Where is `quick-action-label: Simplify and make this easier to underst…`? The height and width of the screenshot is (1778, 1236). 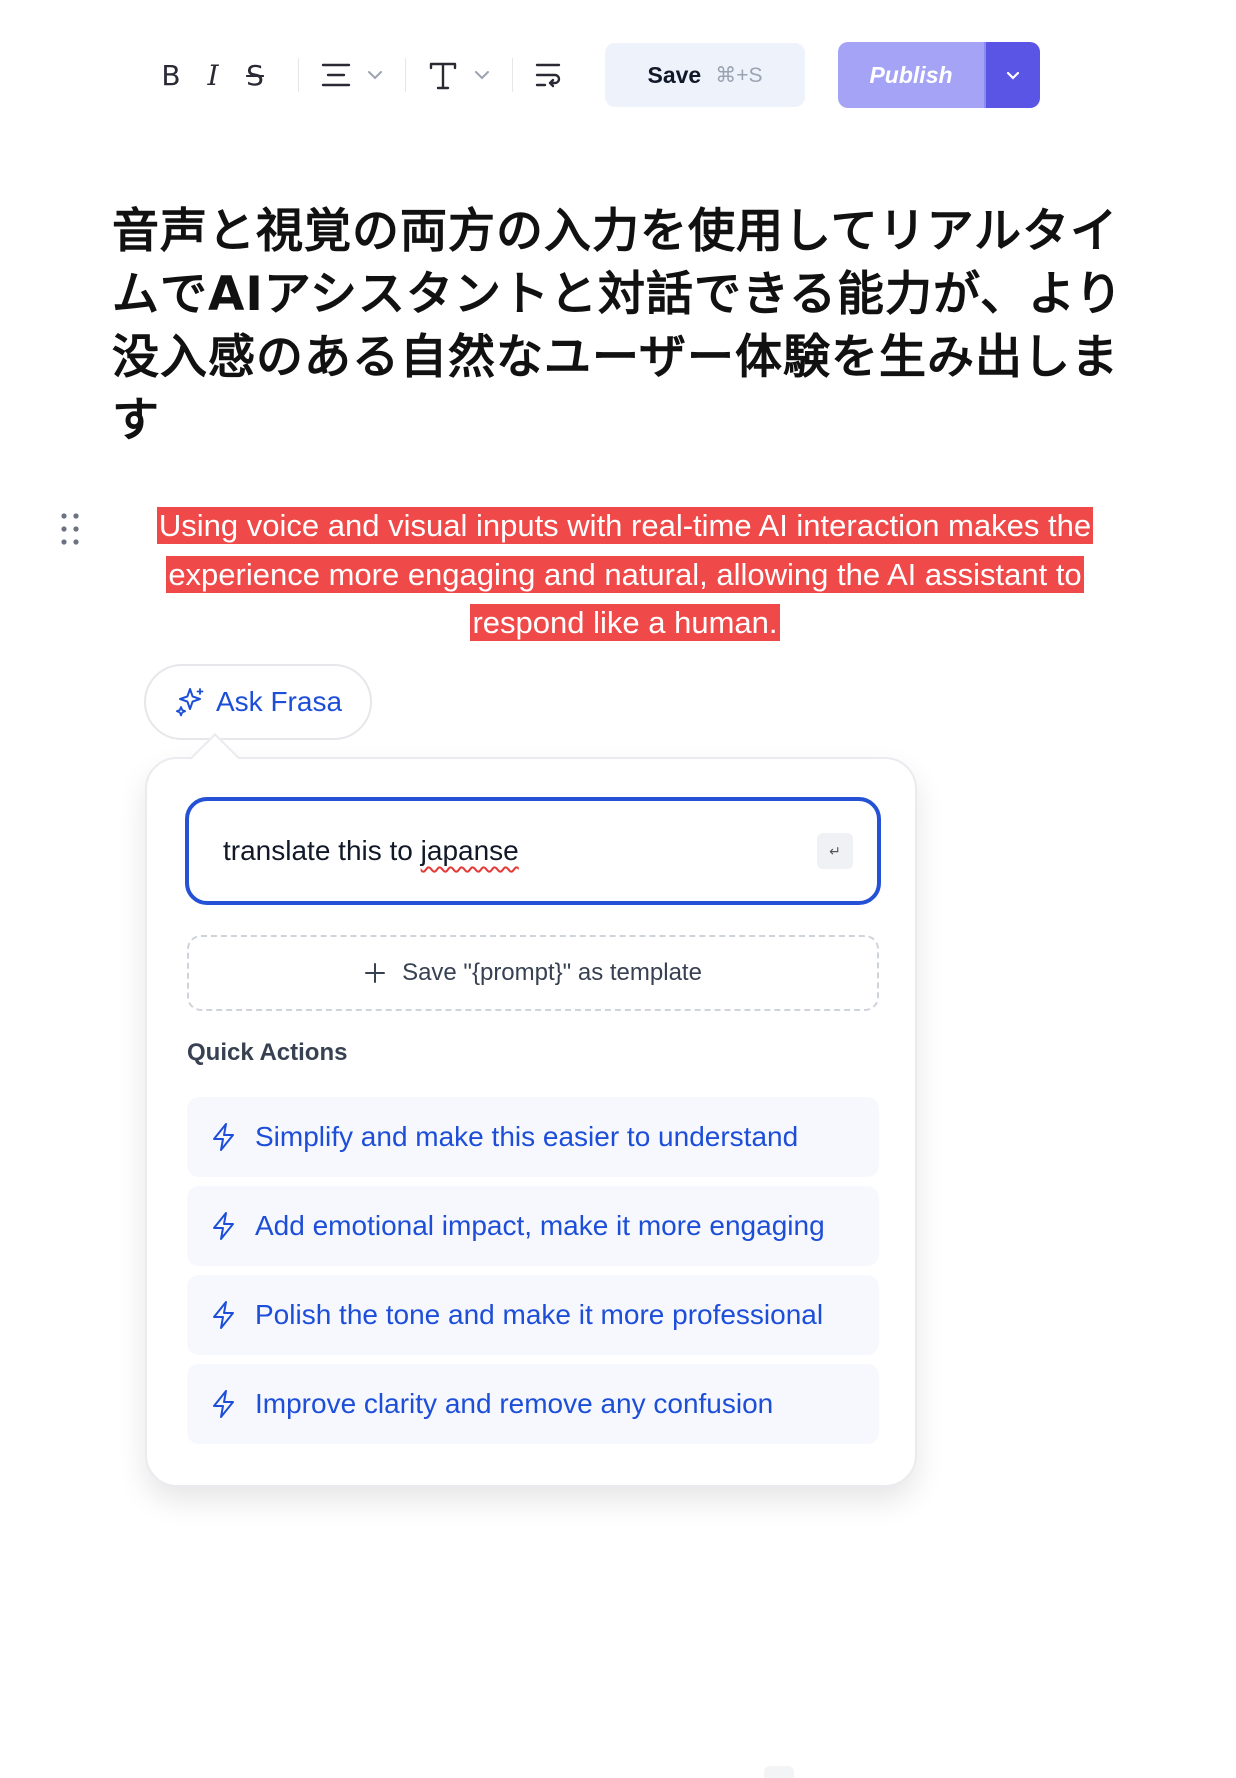 quick-action-label: Simplify and make this easier to underst… is located at coordinates (527, 1136).